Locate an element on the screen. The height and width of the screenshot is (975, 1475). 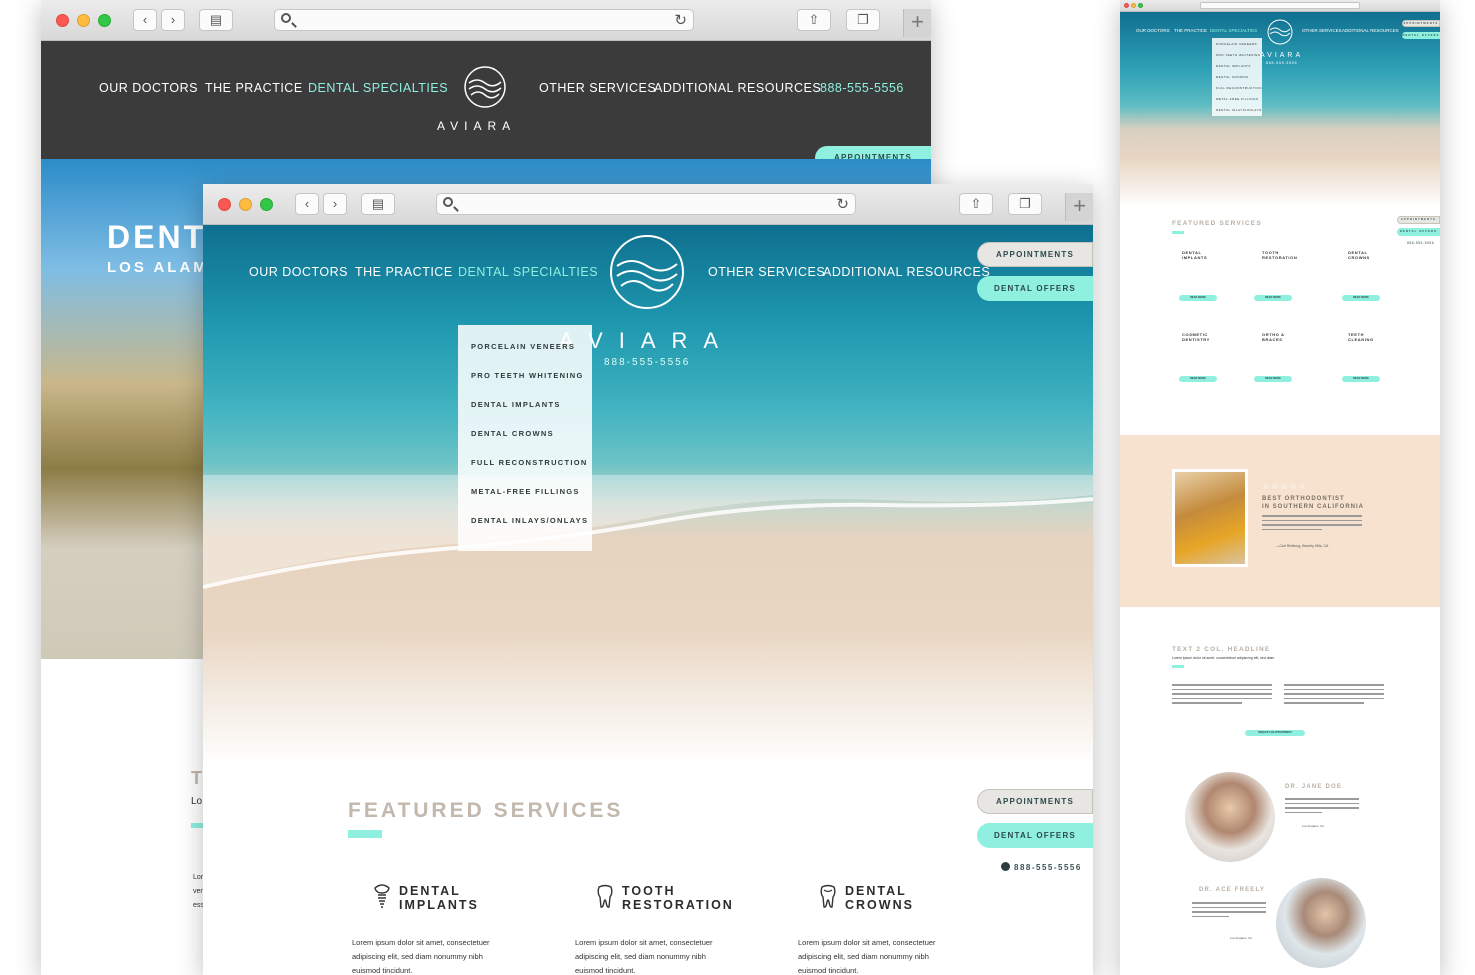
request-appointment-button: REQUEST AN APPOINTMENT is located at coordinates (1275, 733).